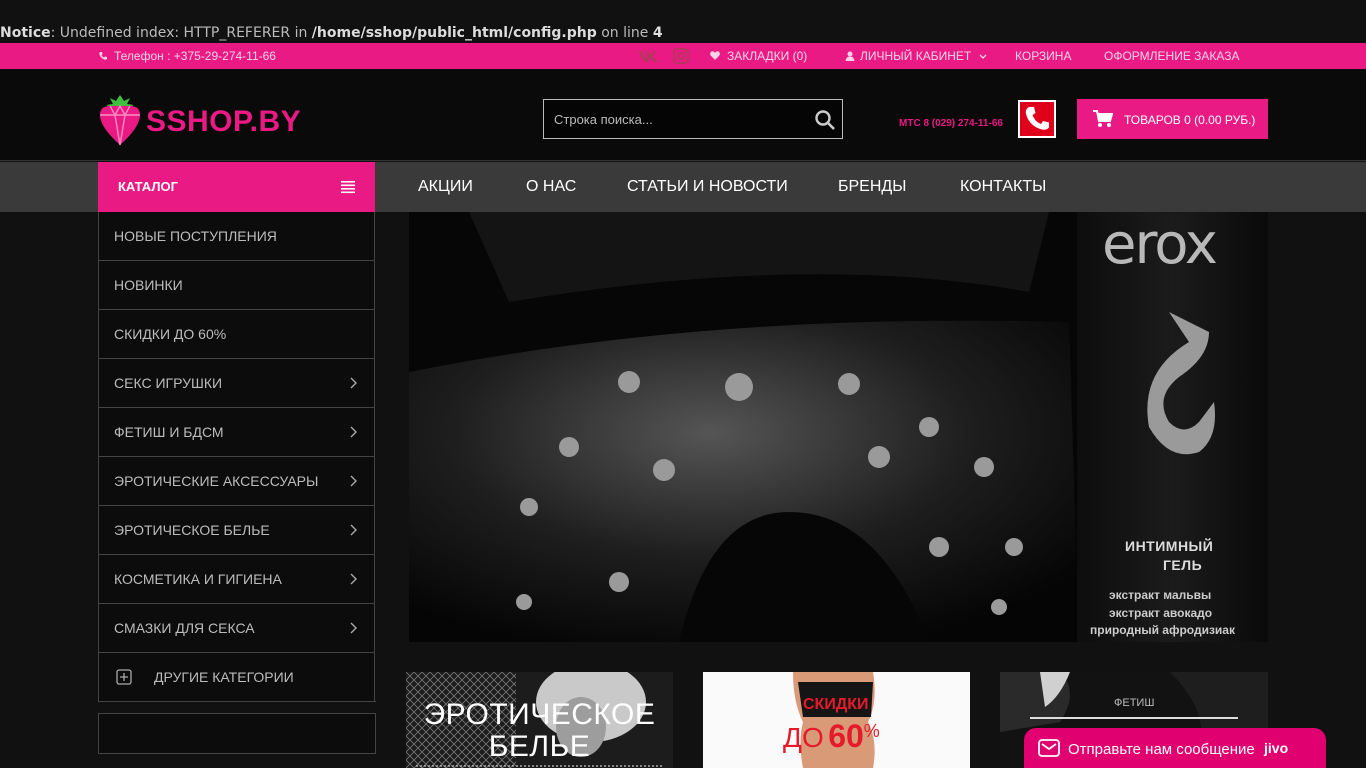 This screenshot has height=768, width=1366. Describe the element at coordinates (1049, 748) in the screenshot. I see `mail-icon` at that location.